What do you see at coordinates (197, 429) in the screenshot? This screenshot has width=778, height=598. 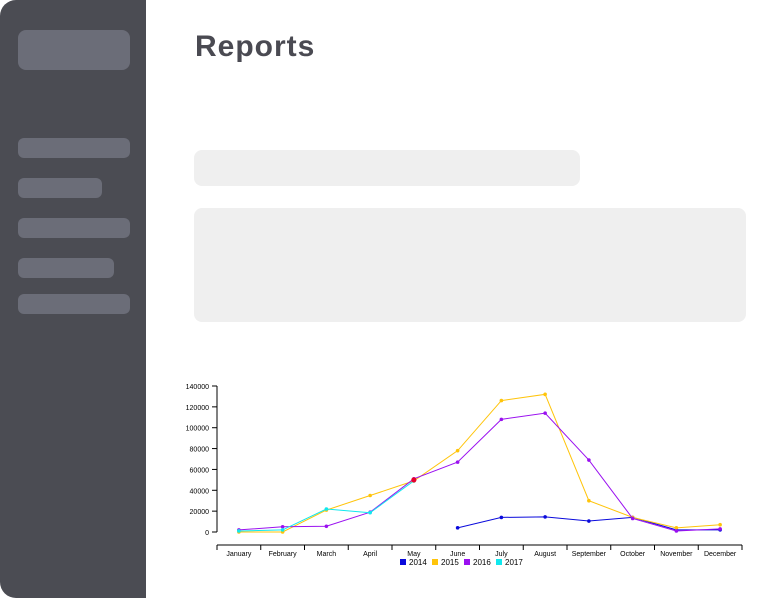 I see `y-tick-label: 100000` at bounding box center [197, 429].